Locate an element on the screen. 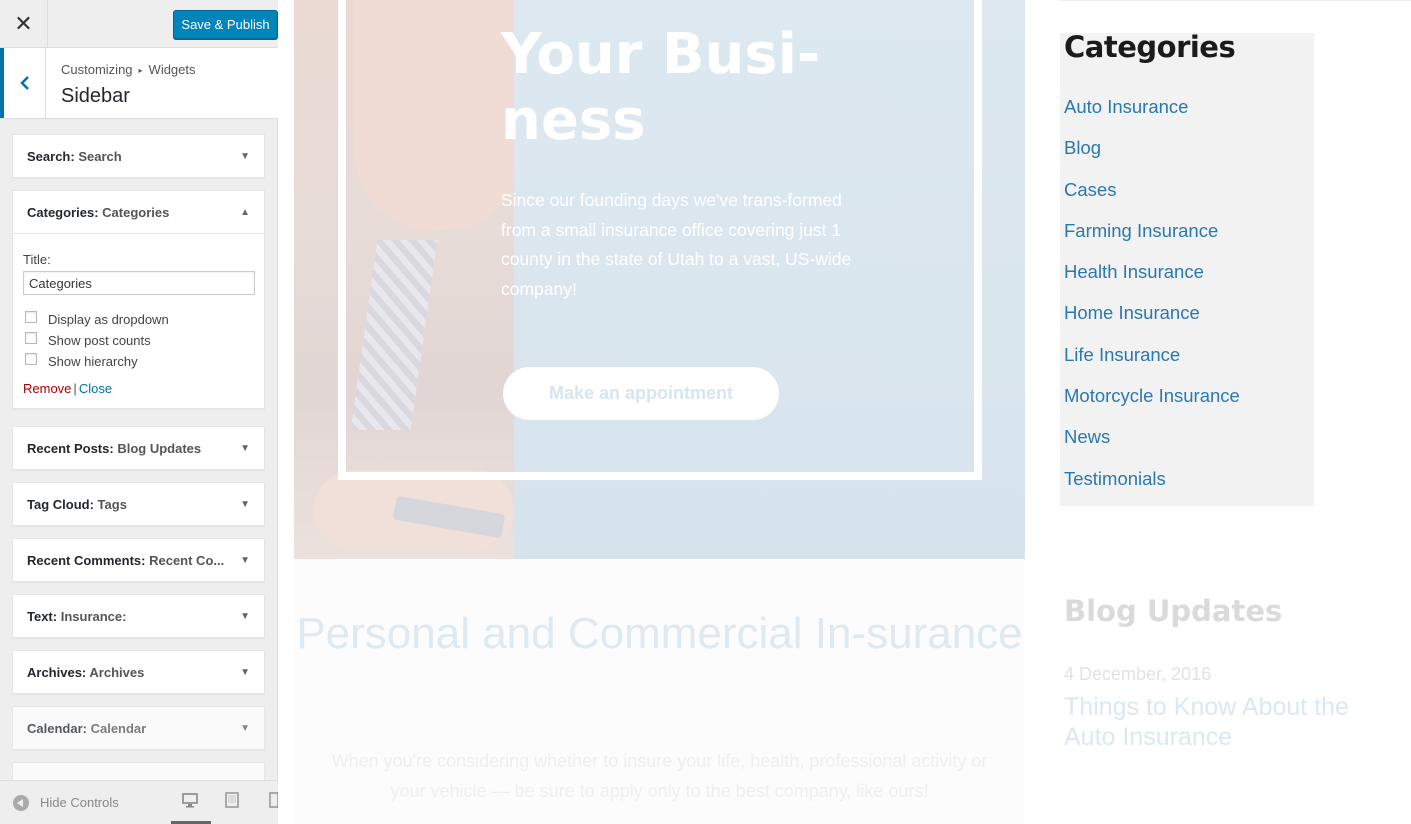  widget-tag-cloud: Tag Cloud: Tags ▼ is located at coordinates (138, 504).